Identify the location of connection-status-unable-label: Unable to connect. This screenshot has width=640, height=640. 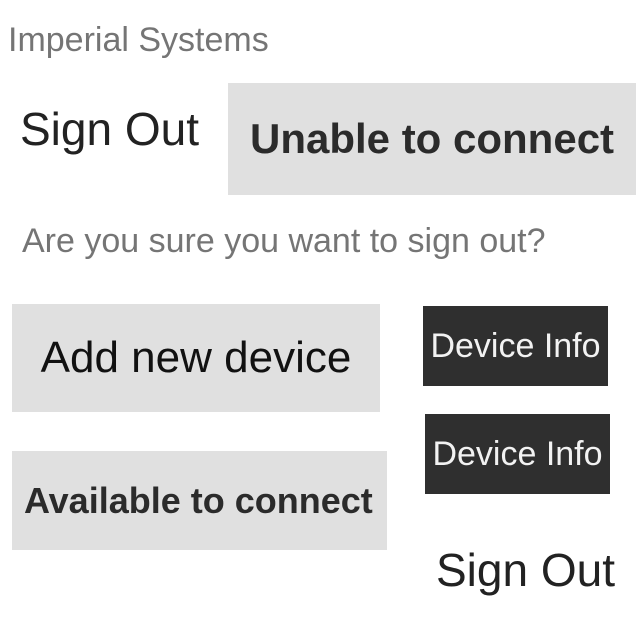
(432, 138).